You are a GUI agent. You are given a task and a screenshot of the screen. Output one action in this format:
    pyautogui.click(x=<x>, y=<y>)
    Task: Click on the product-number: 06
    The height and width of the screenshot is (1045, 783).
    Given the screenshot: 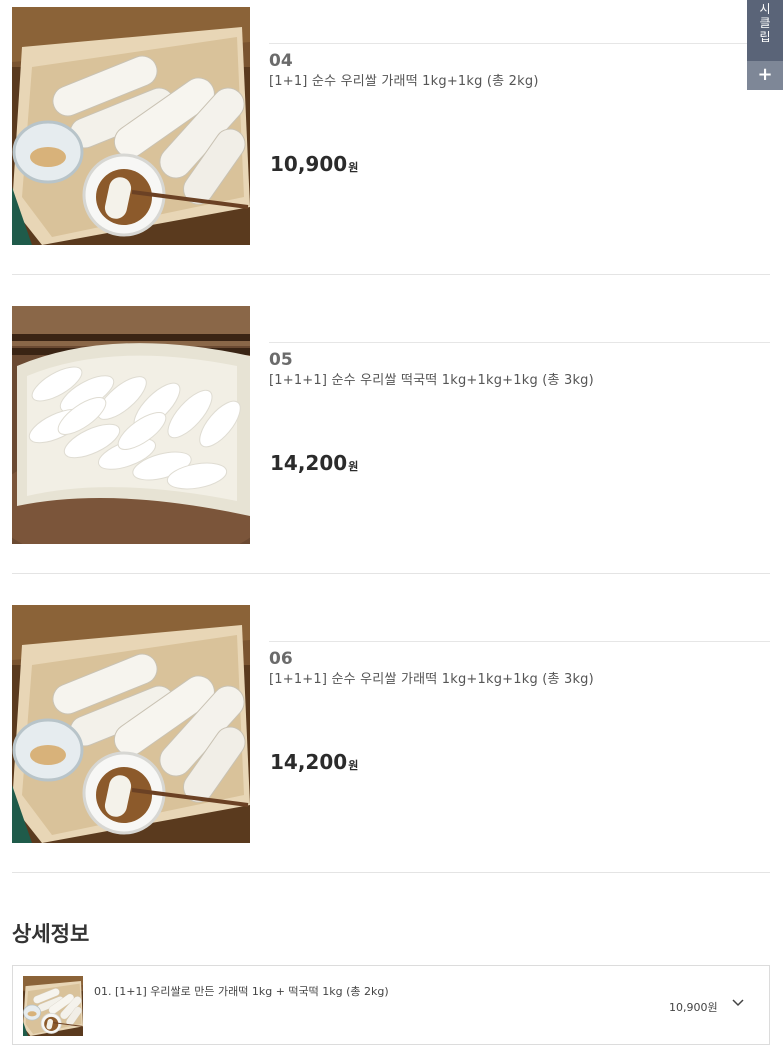 What is the action you would take?
    pyautogui.click(x=281, y=659)
    